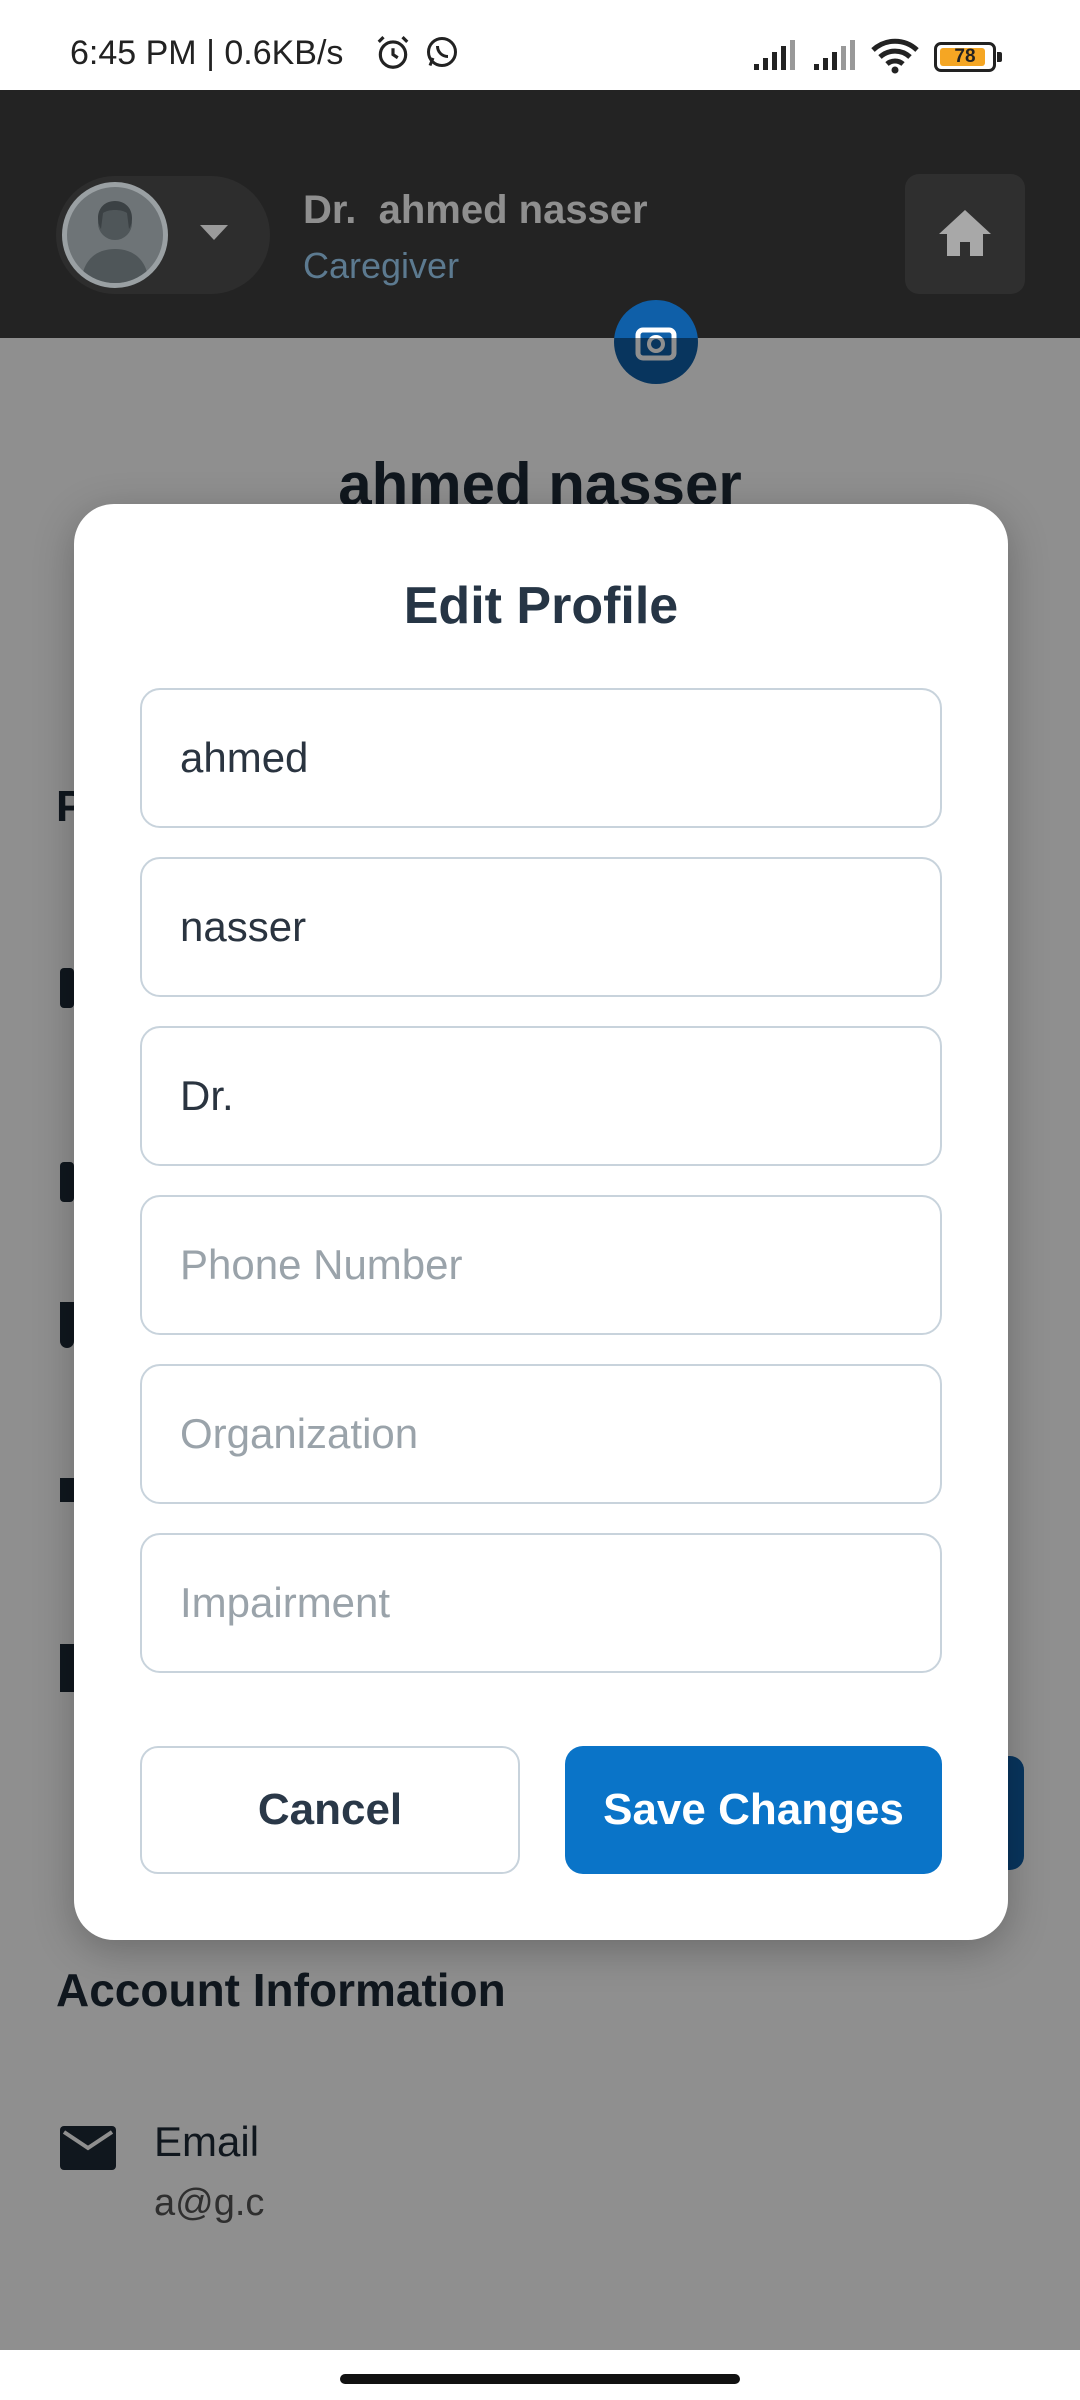 This screenshot has height=2400, width=1080. I want to click on user-prefix: Dr., so click(330, 210).